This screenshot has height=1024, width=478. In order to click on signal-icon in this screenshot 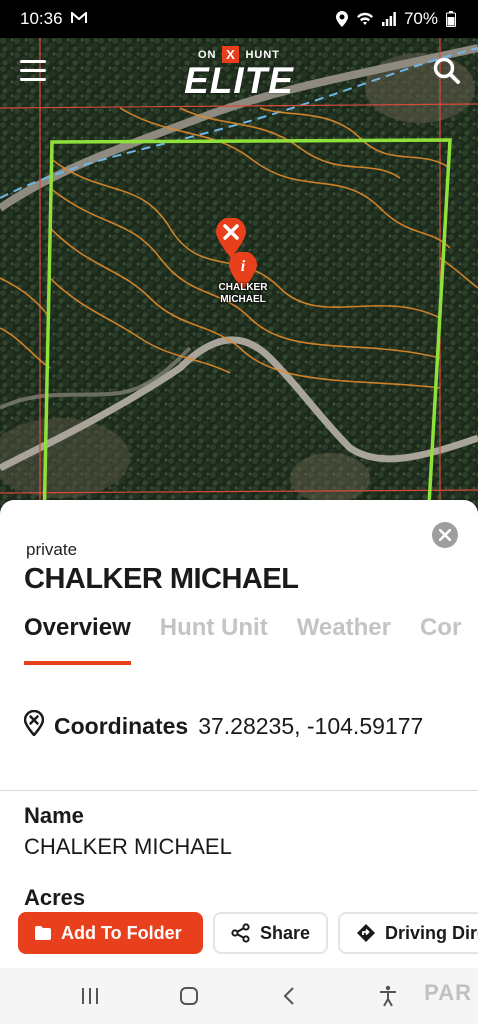, I will do `click(388, 19)`.